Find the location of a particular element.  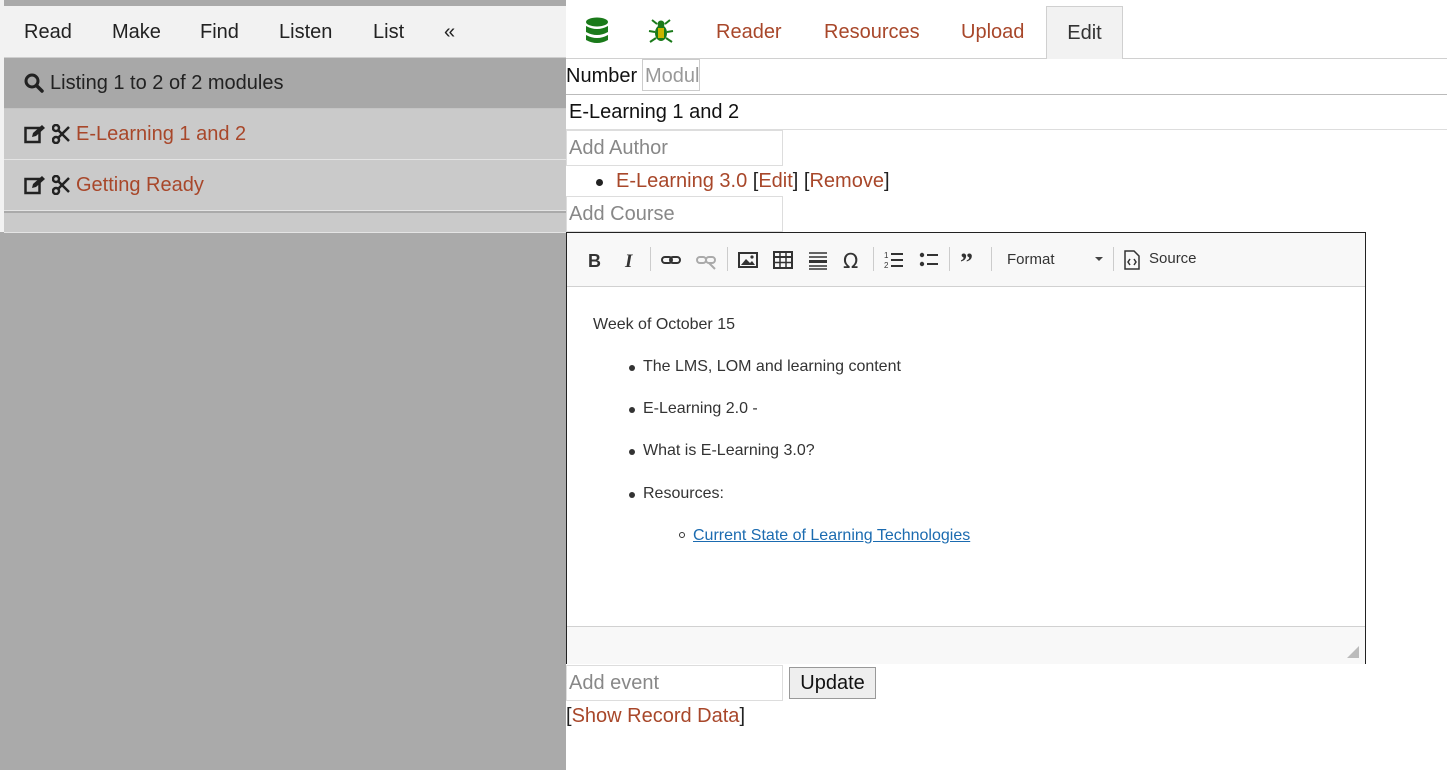

link-icon is located at coordinates (671, 260).